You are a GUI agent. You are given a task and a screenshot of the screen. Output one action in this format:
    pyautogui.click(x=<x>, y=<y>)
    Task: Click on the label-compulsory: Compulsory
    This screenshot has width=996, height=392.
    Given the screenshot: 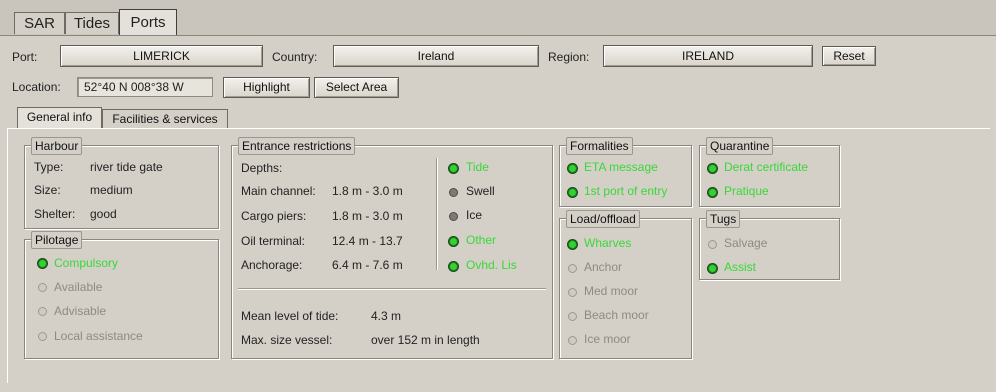 What is the action you would take?
    pyautogui.click(x=86, y=263)
    